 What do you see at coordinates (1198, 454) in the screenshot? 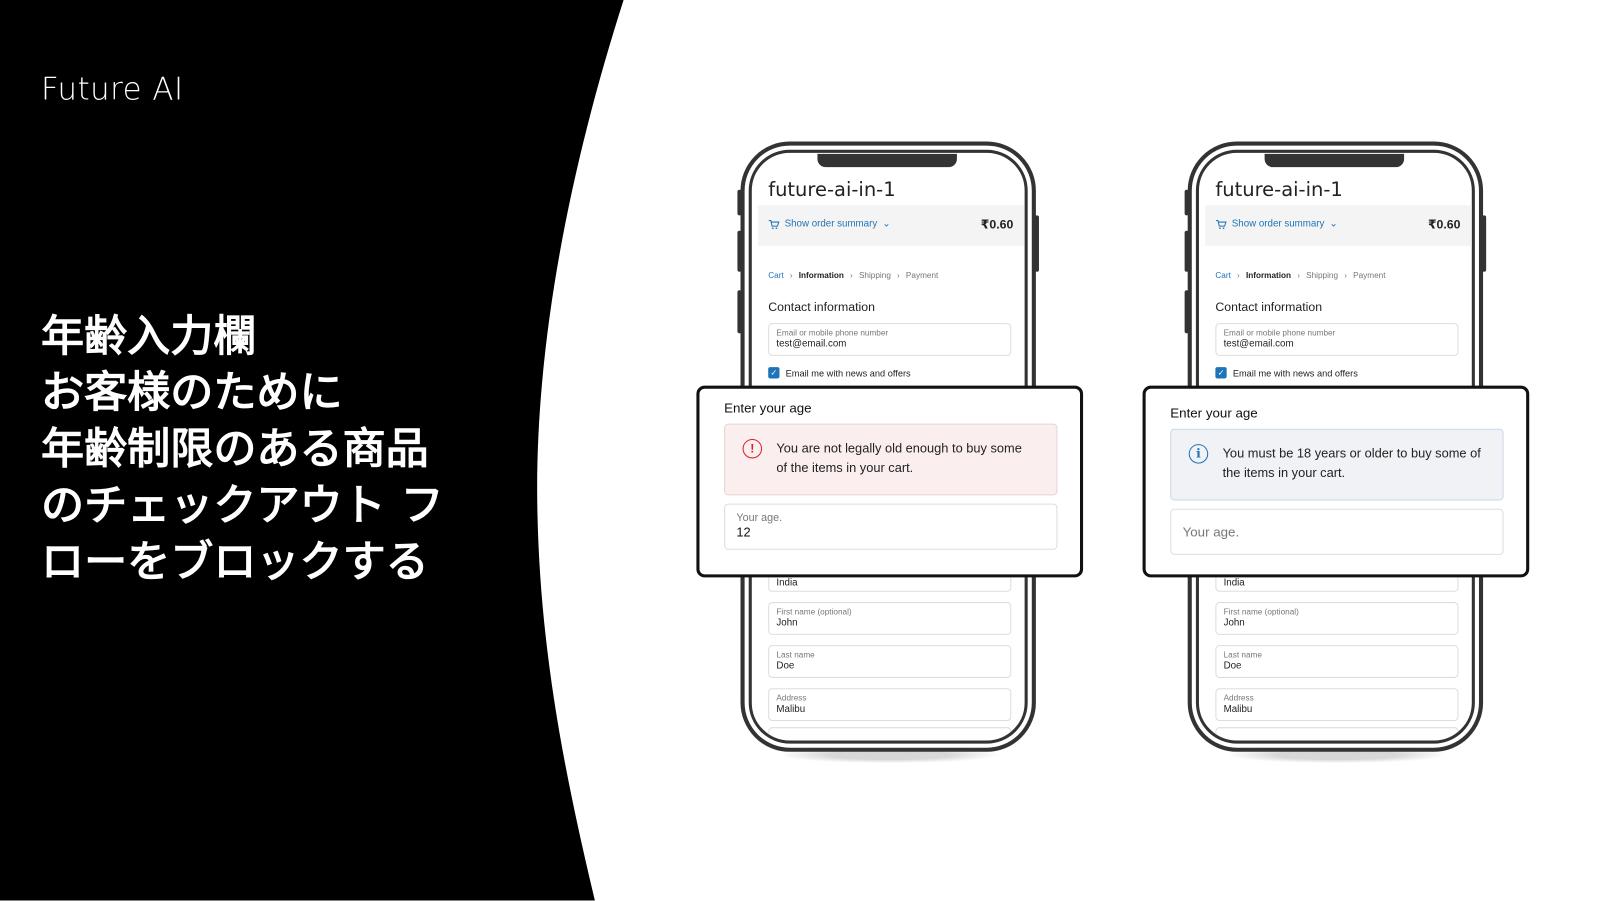
I see `info-circle-icon: i` at bounding box center [1198, 454].